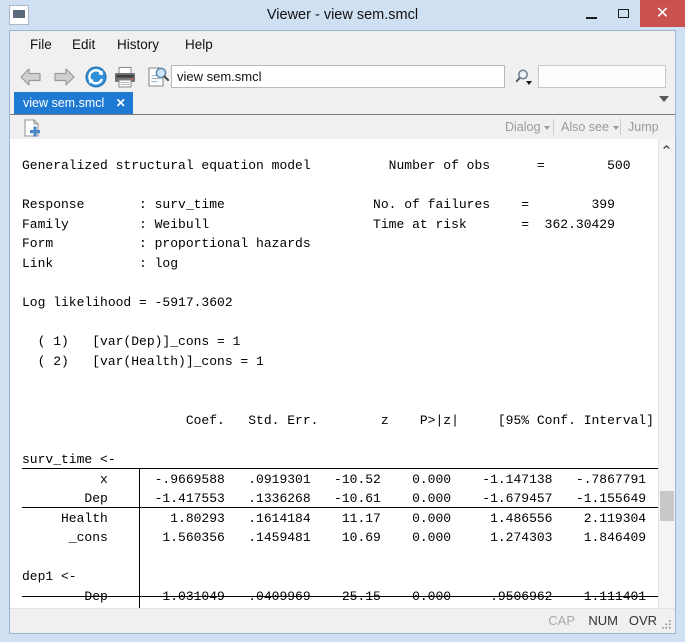  Describe the element at coordinates (96, 77) in the screenshot. I see `refresh-icon` at that location.